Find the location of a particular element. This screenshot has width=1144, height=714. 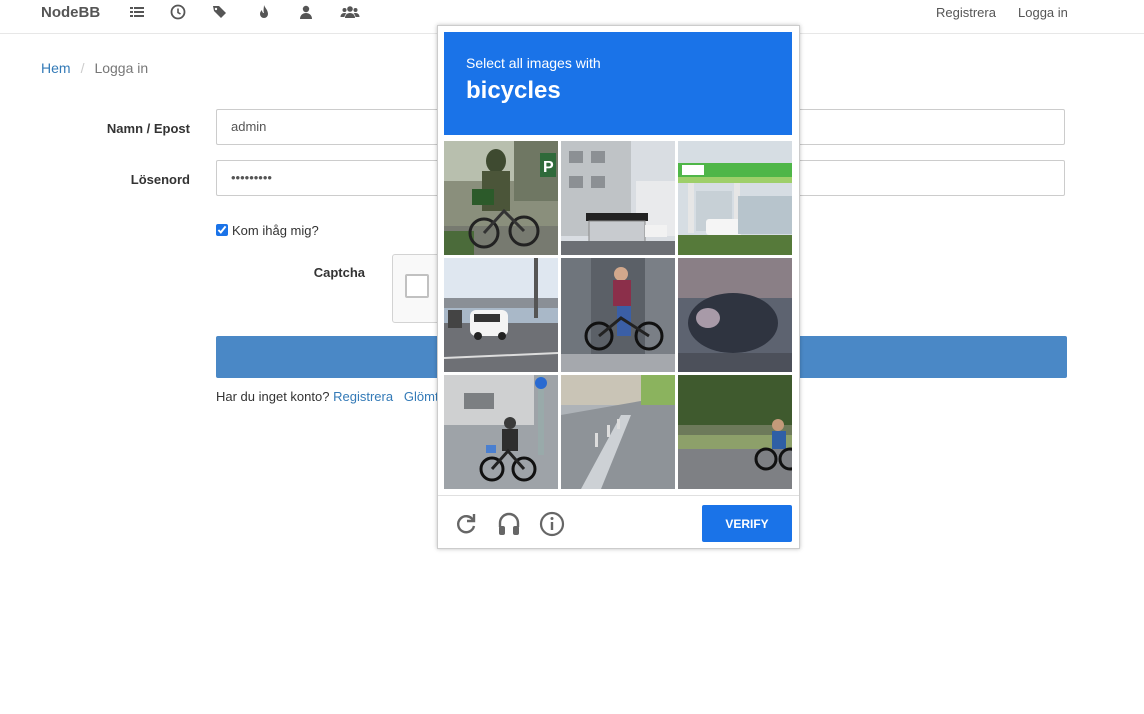

remember-me: Kom ihåg mig? is located at coordinates (267, 230).